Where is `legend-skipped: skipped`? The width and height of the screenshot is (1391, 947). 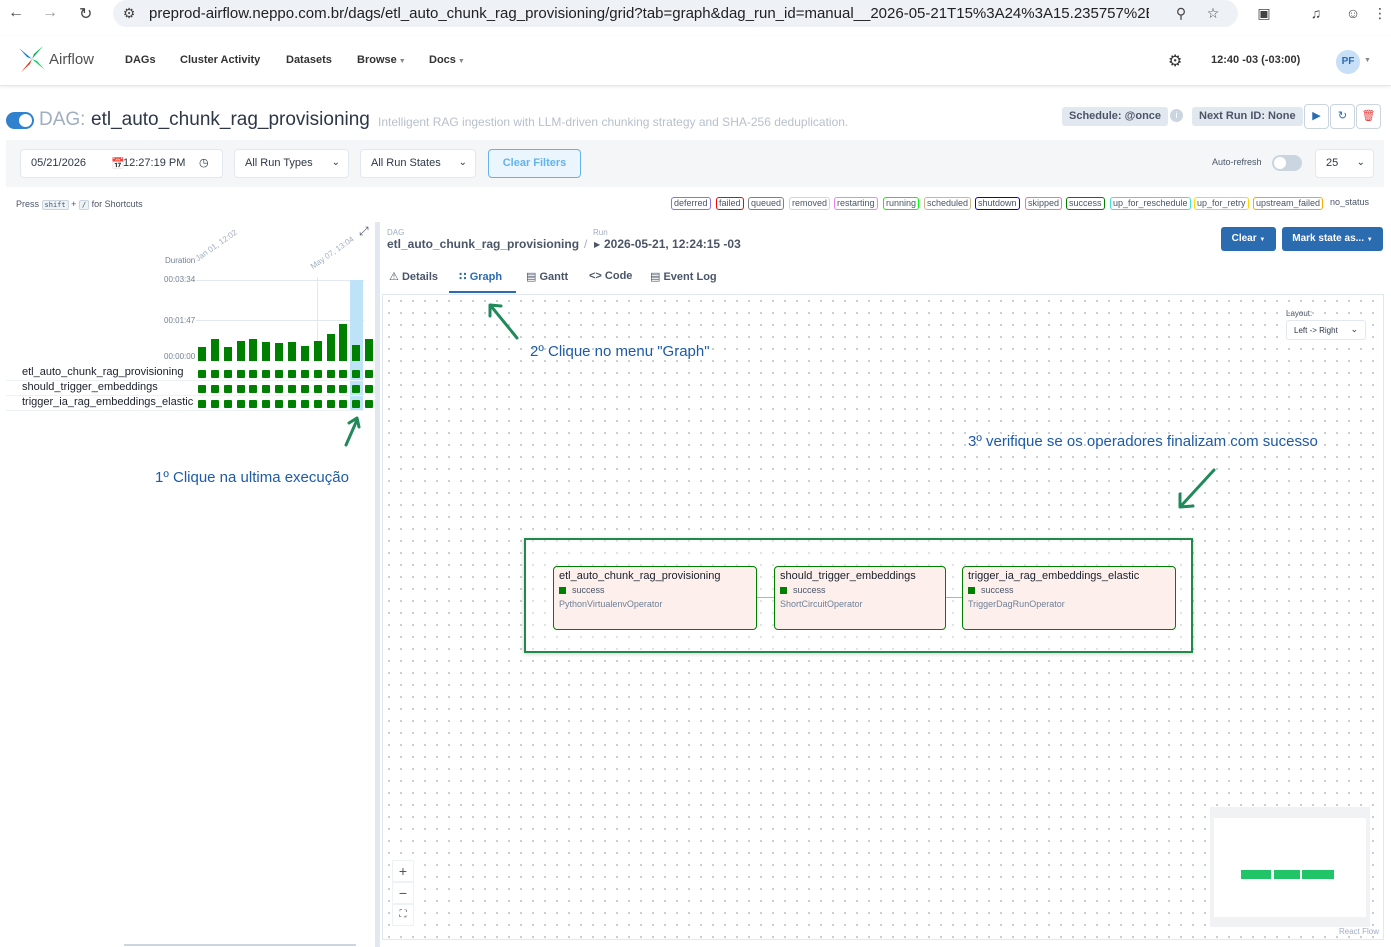 legend-skipped: skipped is located at coordinates (1044, 203).